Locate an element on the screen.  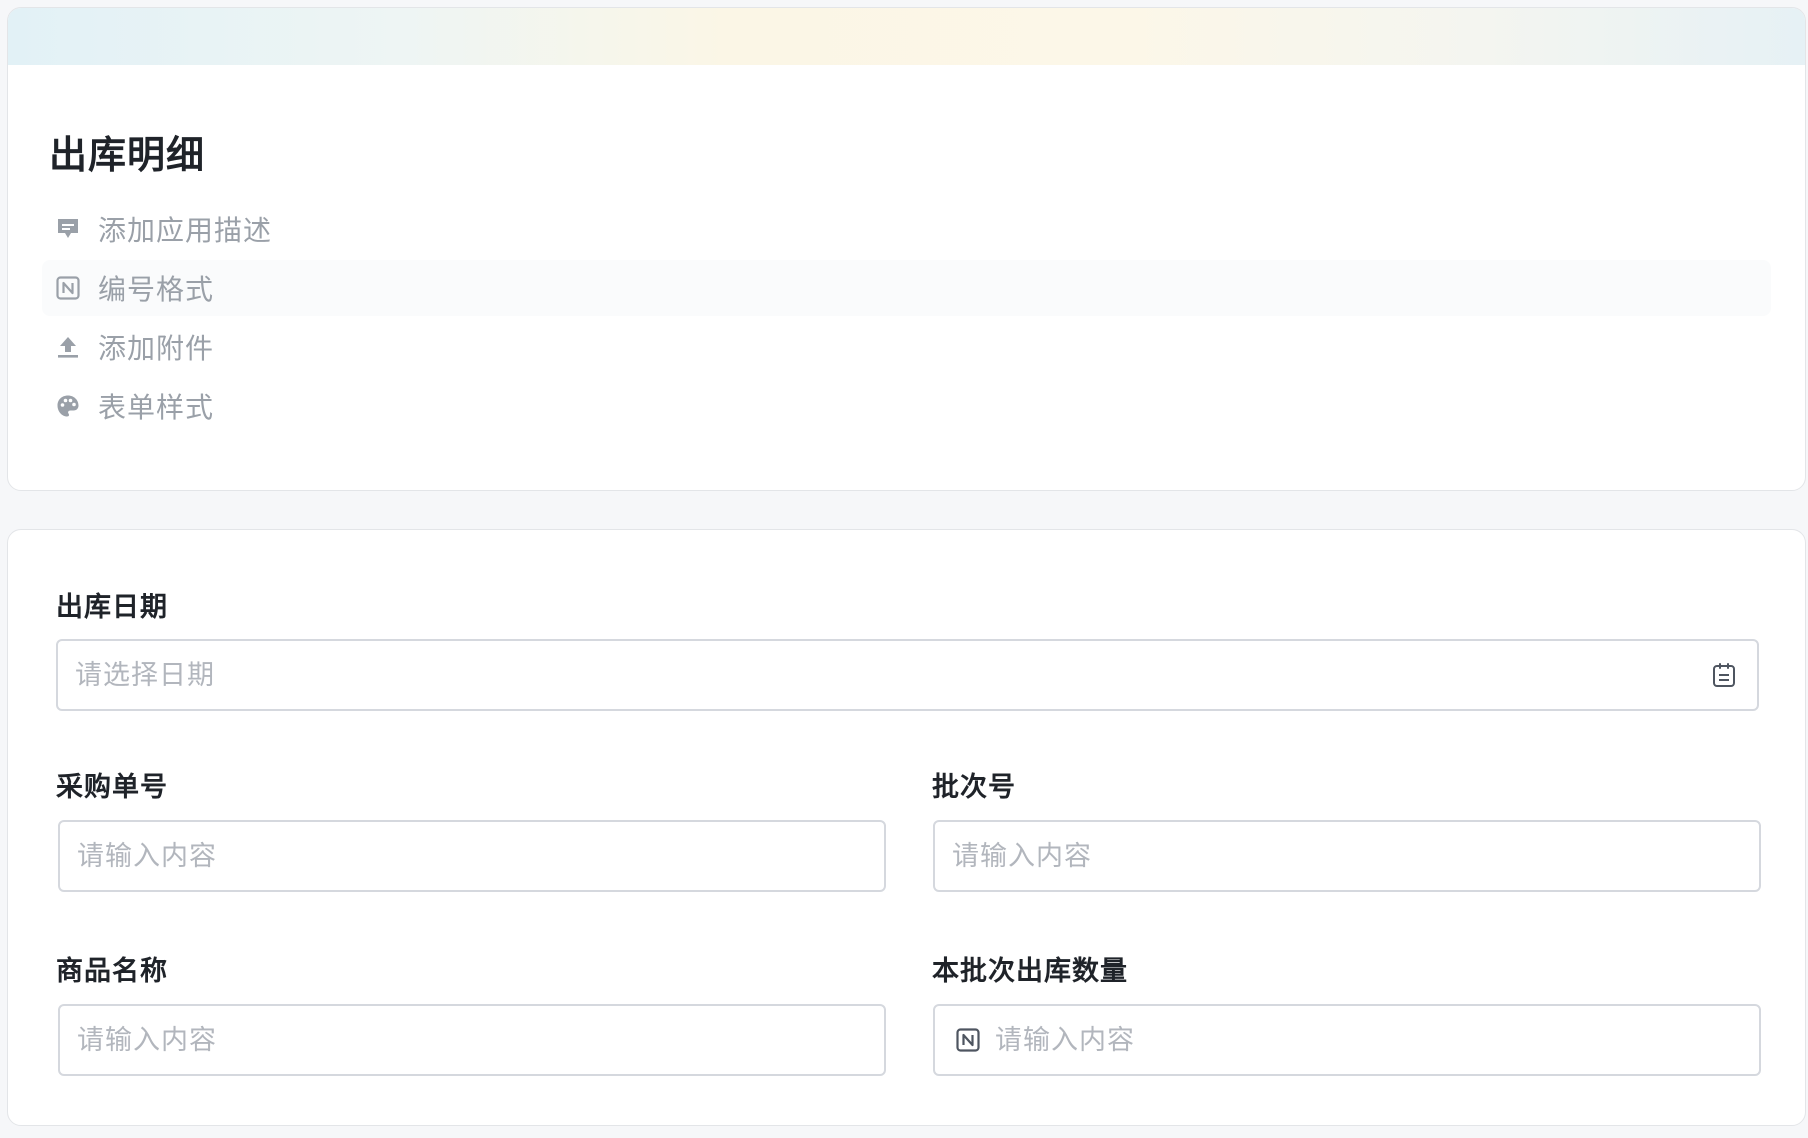
purchase-no-field is located at coordinates (472, 856).